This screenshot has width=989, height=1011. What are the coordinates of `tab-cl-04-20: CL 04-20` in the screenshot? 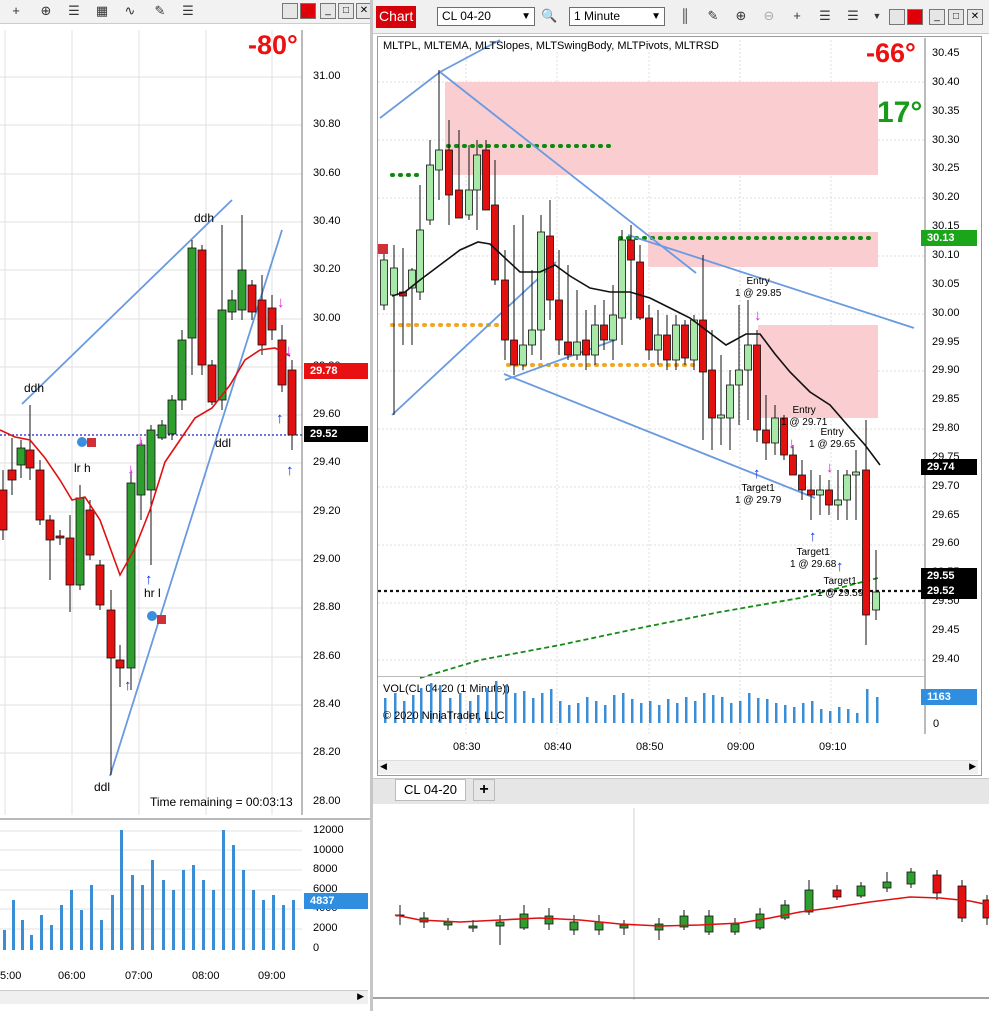 It's located at (430, 790).